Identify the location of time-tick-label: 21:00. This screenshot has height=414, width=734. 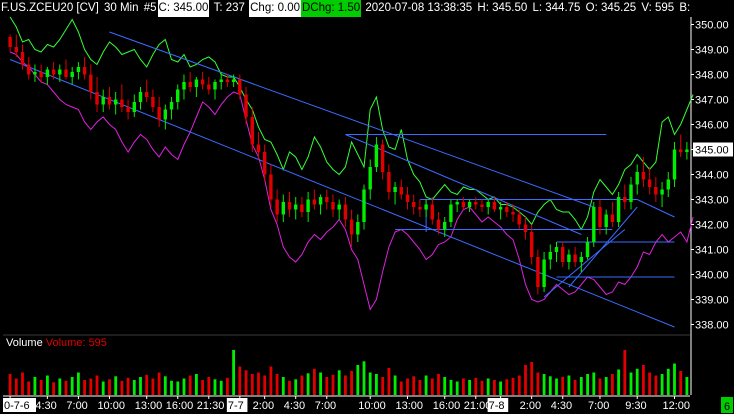
(478, 406).